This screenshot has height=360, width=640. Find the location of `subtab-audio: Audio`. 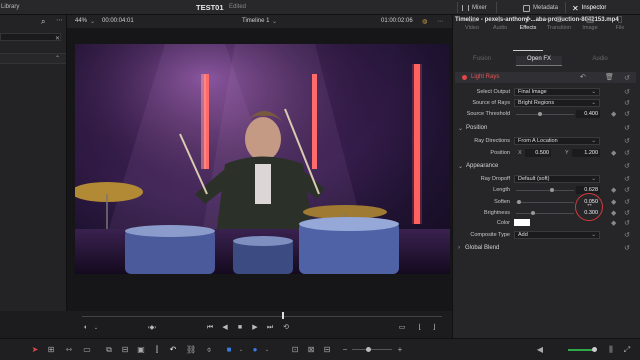

subtab-audio: Audio is located at coordinates (600, 61).